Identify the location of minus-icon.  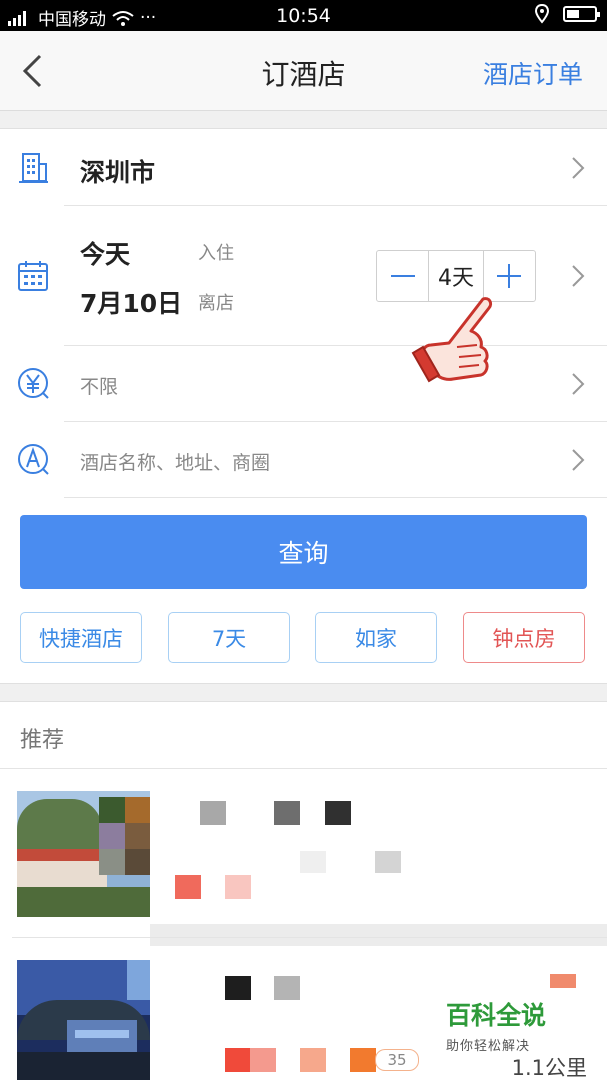
(402, 276).